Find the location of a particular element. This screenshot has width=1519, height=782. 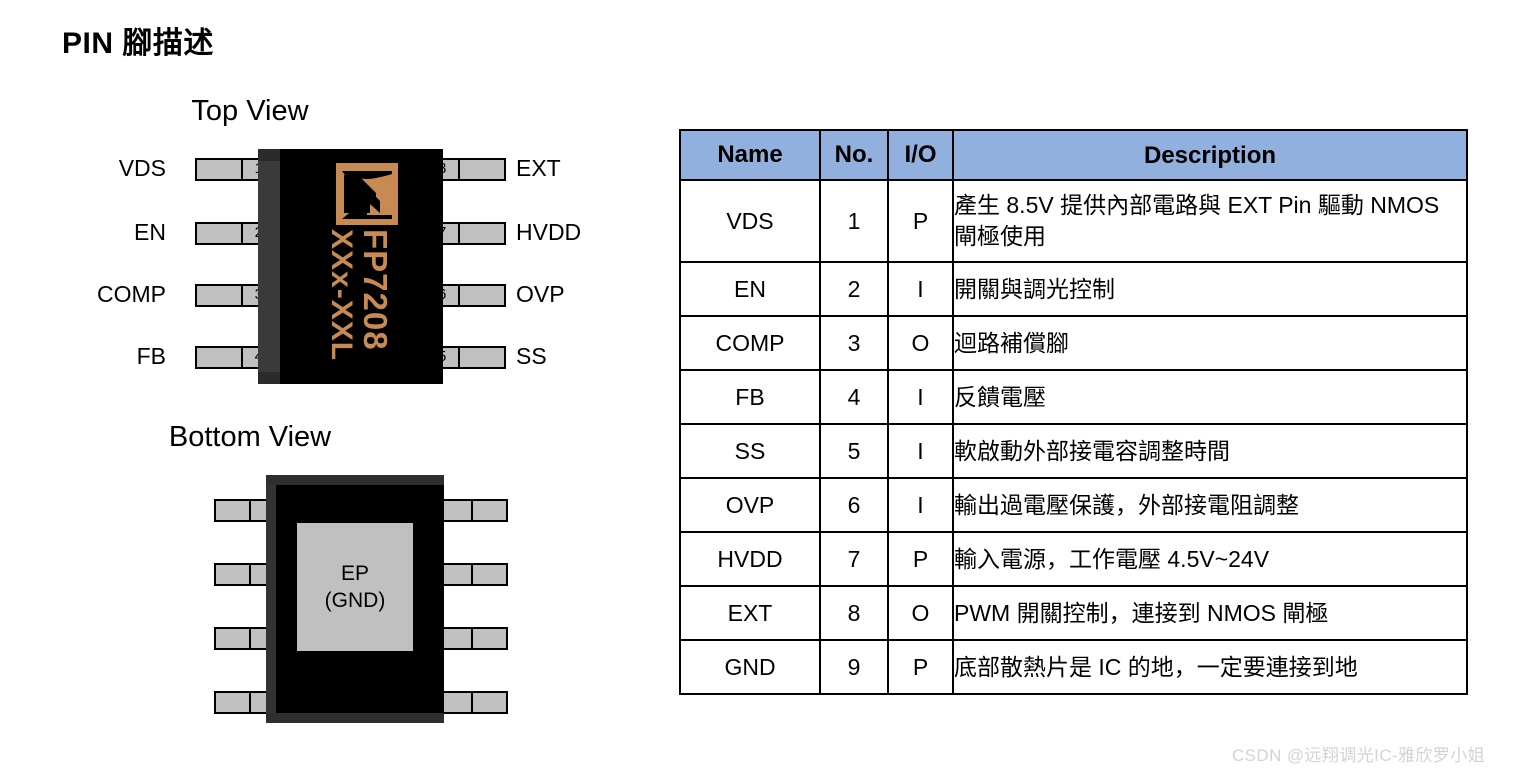

pin-label-en: EN is located at coordinates (150, 232).